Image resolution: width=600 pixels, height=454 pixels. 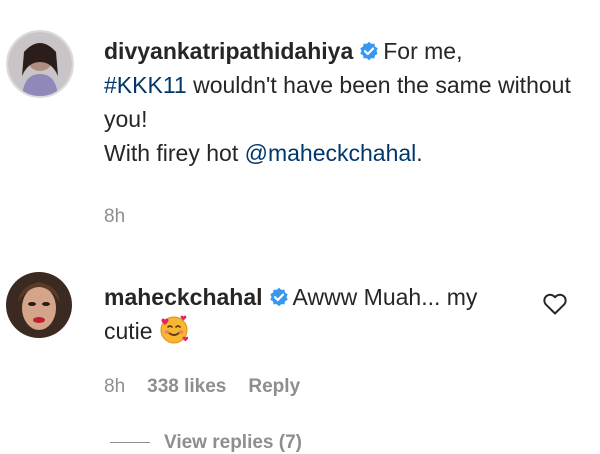 I want to click on divider-line, so click(x=130, y=443).